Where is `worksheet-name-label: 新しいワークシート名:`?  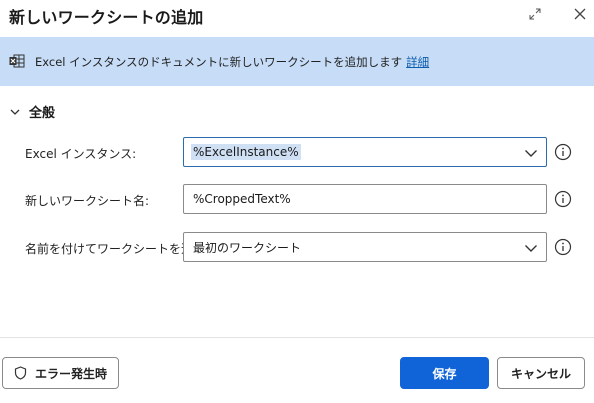 worksheet-name-label: 新しいワークシート名: is located at coordinates (87, 201).